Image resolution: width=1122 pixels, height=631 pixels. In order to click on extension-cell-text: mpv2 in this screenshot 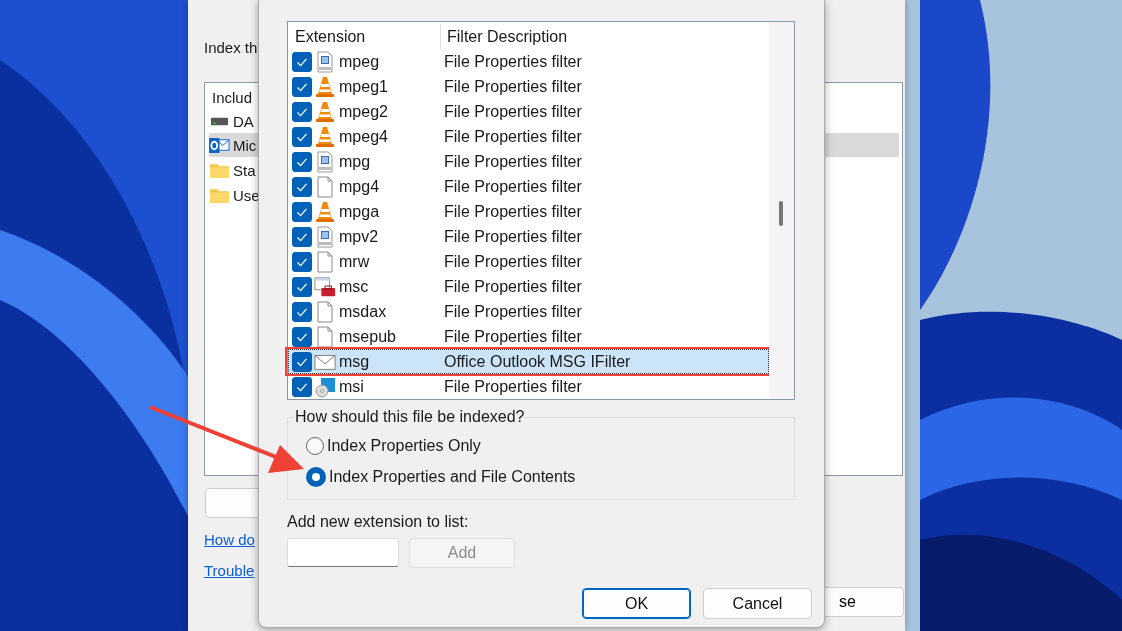, I will do `click(359, 236)`.